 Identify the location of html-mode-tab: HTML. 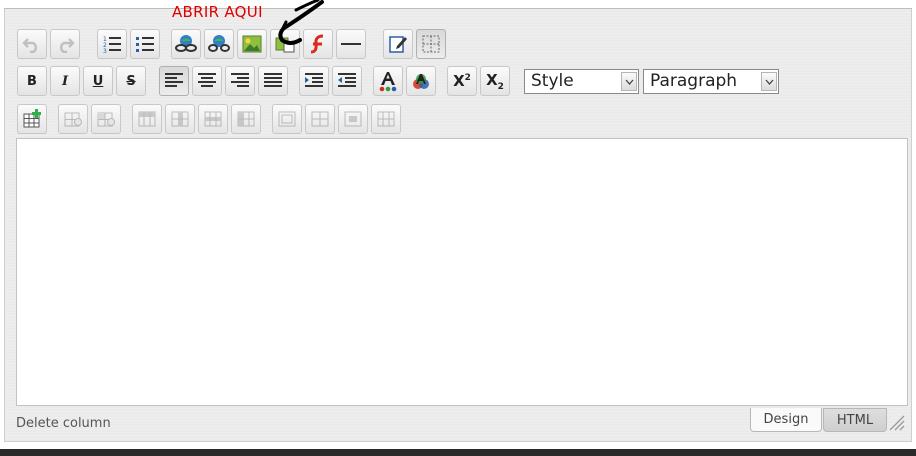
(855, 420).